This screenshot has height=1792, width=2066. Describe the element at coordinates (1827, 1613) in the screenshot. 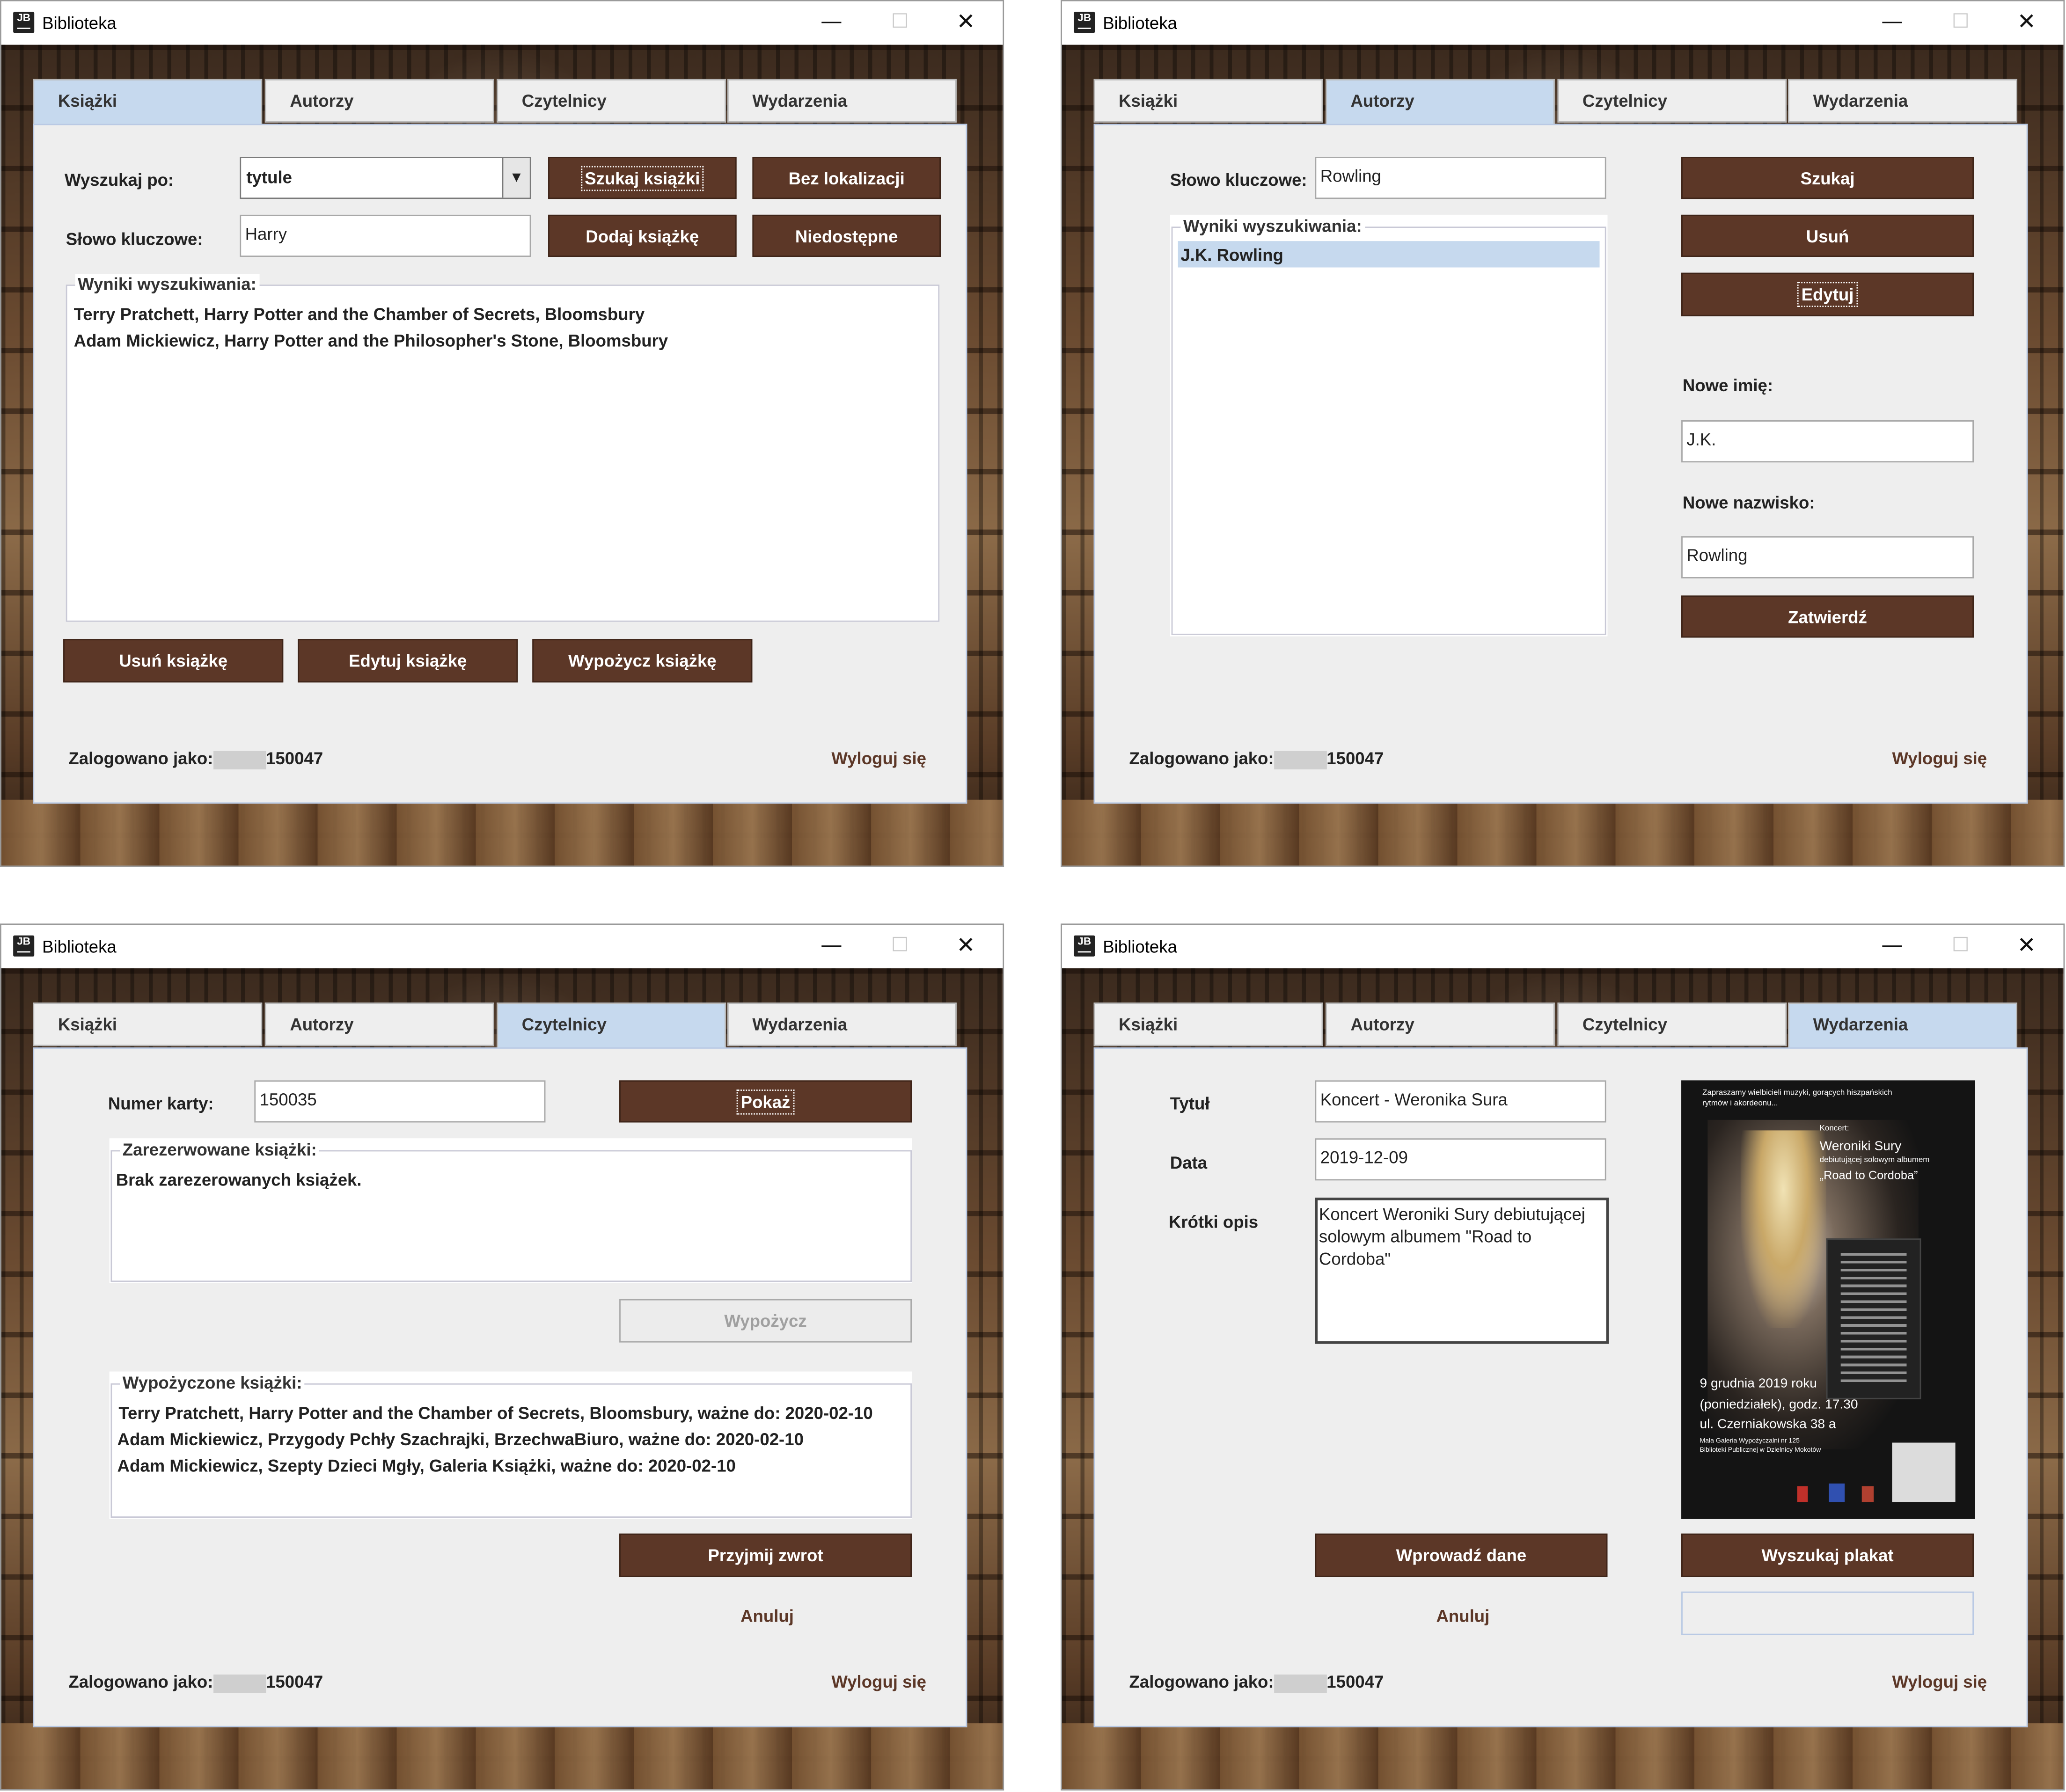

I see `poster-path-field` at that location.